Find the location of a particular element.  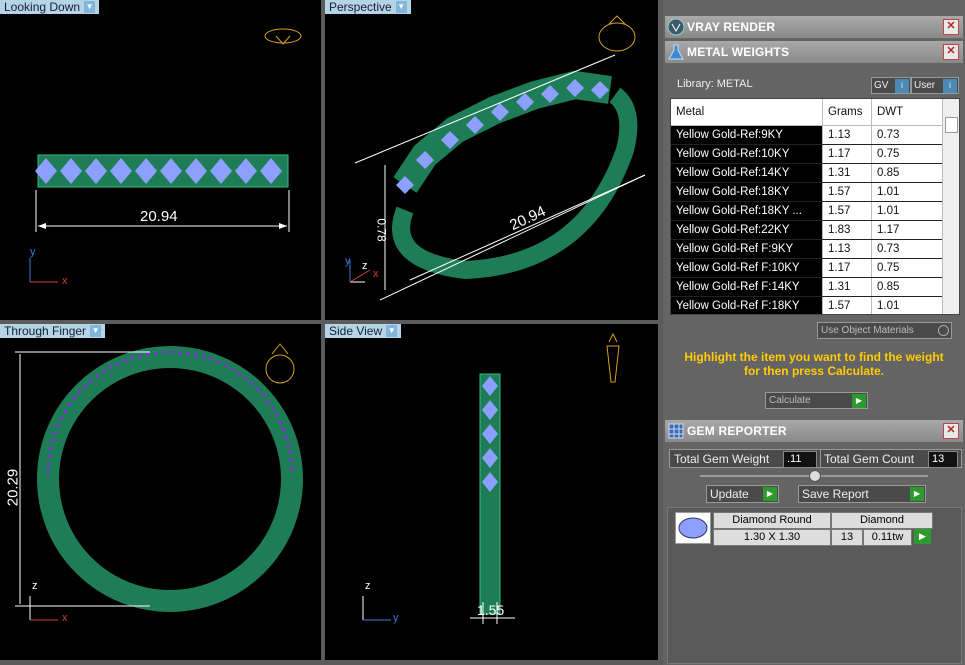

dimension-label: 20.29 is located at coordinates (13, 487).